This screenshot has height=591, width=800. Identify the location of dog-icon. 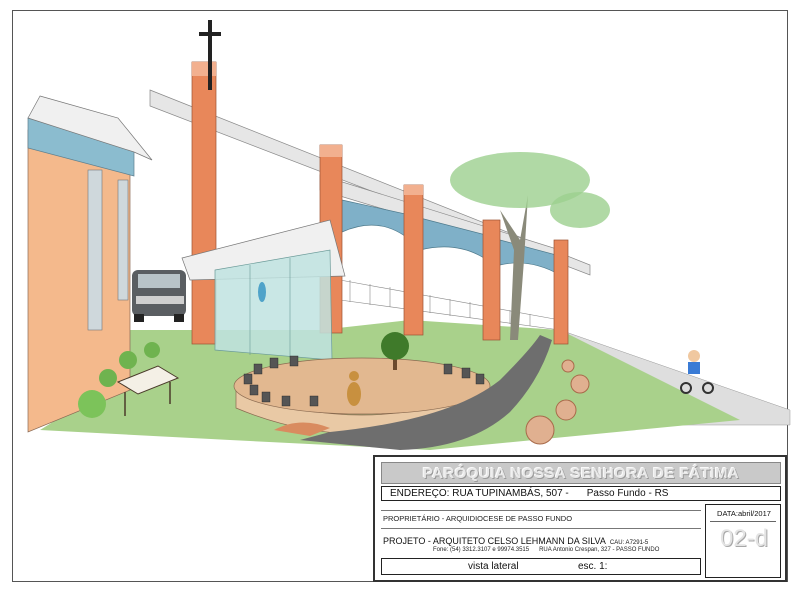
(354, 388).